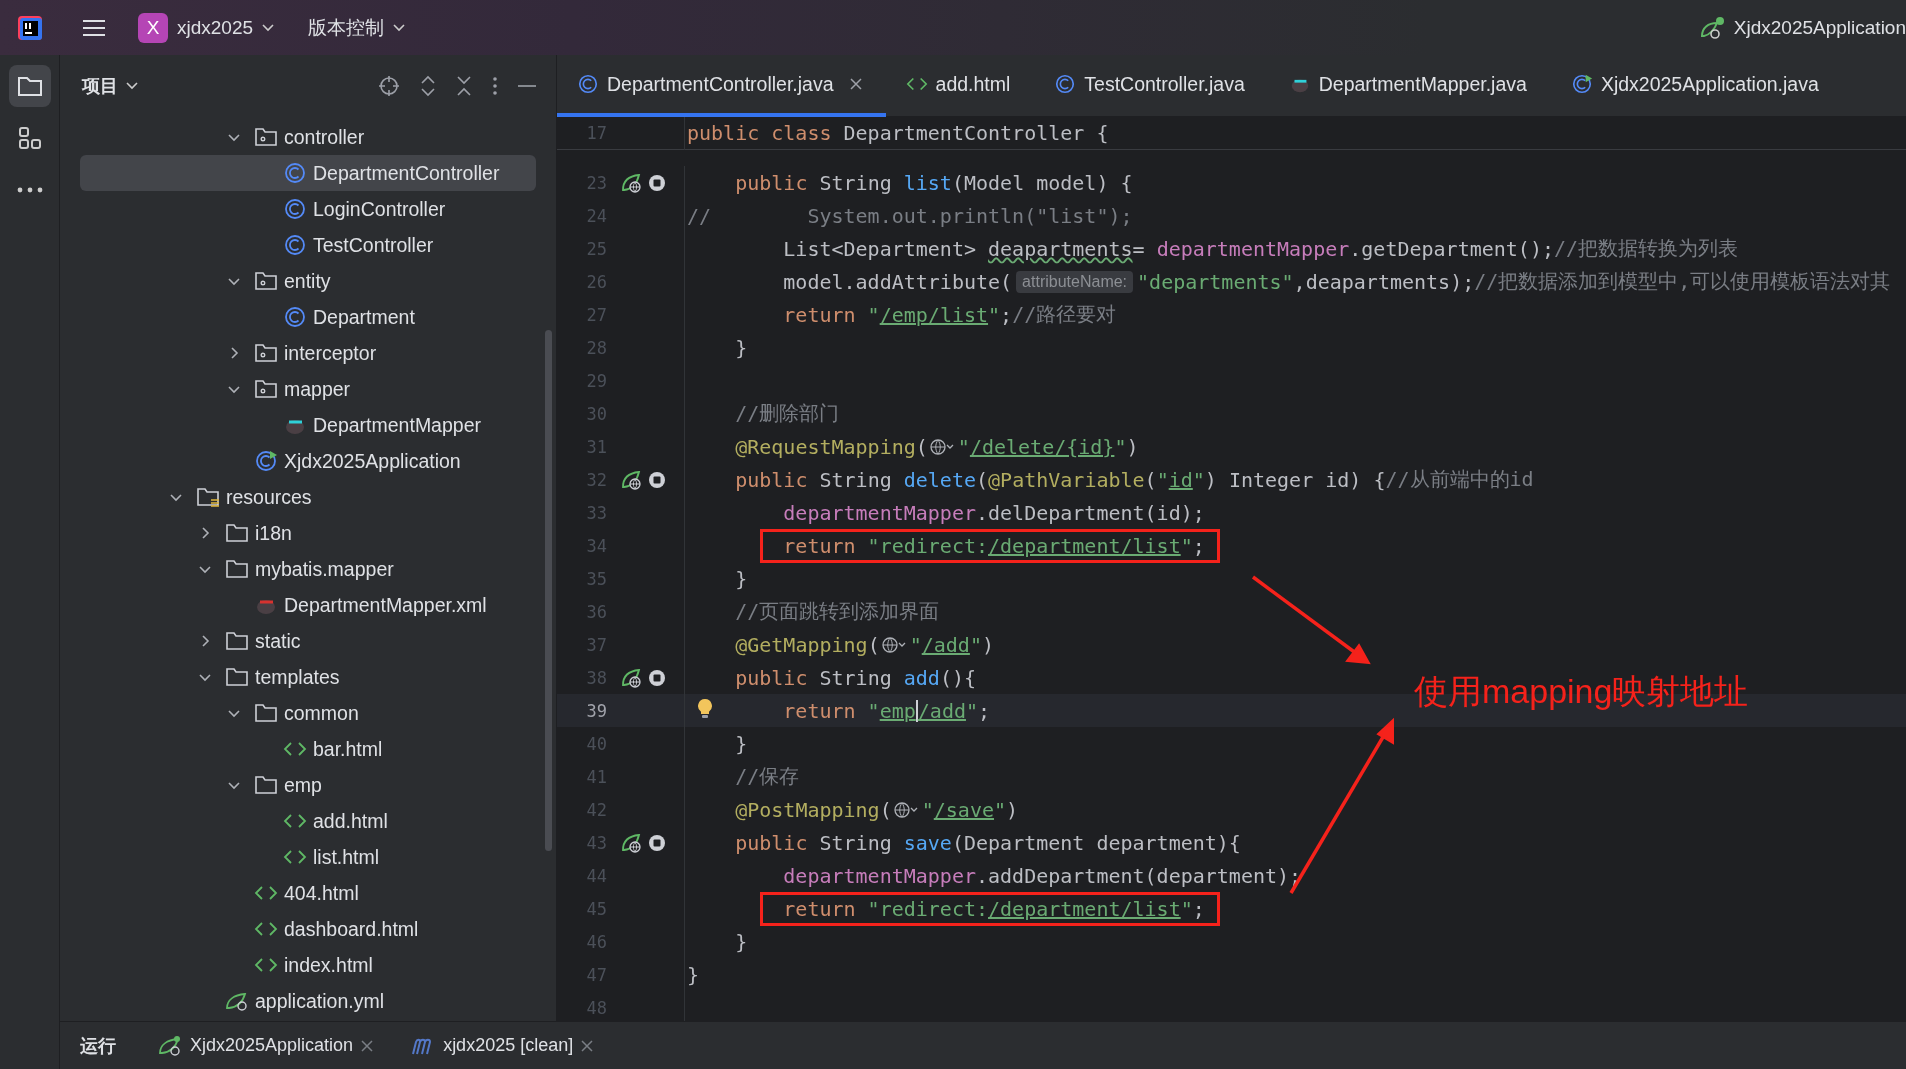  I want to click on code-line: departmentMapper.addDepartment(department);, so click(1042, 875).